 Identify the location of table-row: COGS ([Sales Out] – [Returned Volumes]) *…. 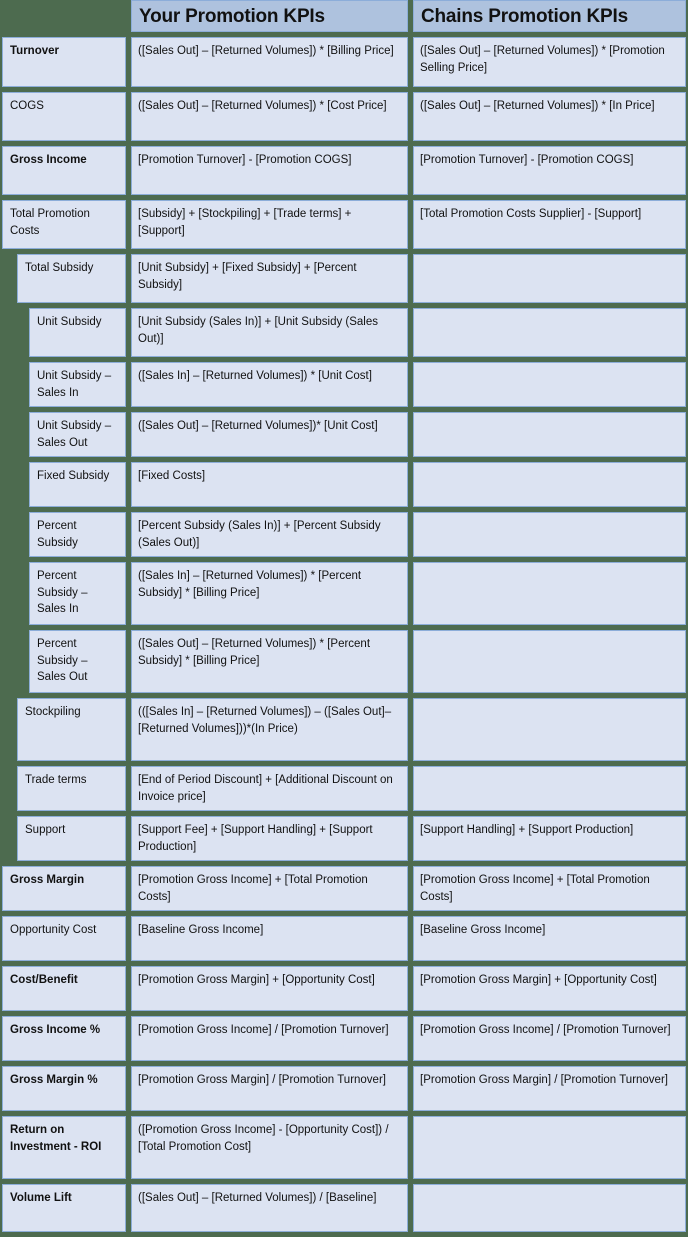
(344, 116).